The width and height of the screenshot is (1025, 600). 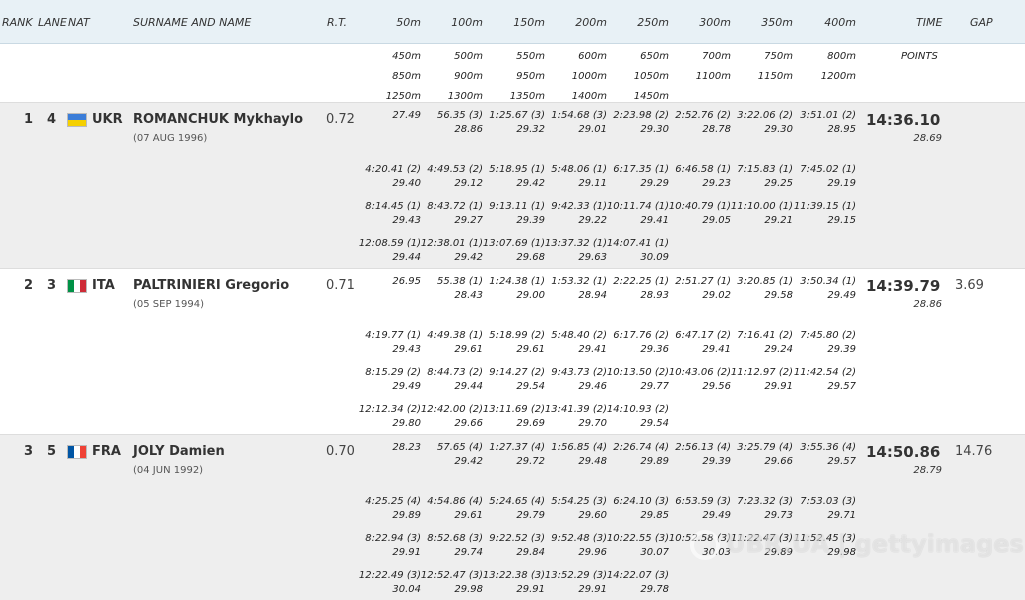 I want to click on cumulative-time: 7:53.03 (3), so click(x=828, y=501).